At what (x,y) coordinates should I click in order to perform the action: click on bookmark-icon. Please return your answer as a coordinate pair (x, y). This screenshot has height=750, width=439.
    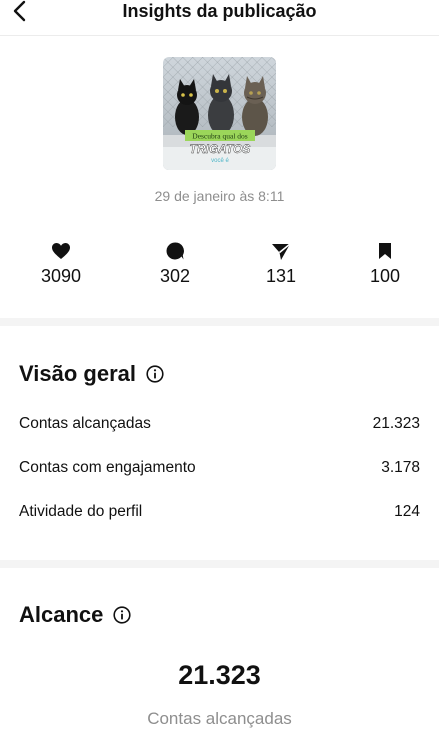
    Looking at the image, I should click on (385, 251).